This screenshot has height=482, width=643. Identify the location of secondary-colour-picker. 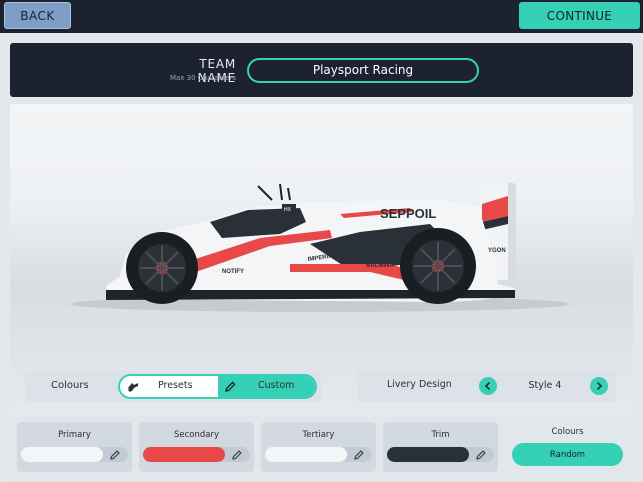
(196, 454).